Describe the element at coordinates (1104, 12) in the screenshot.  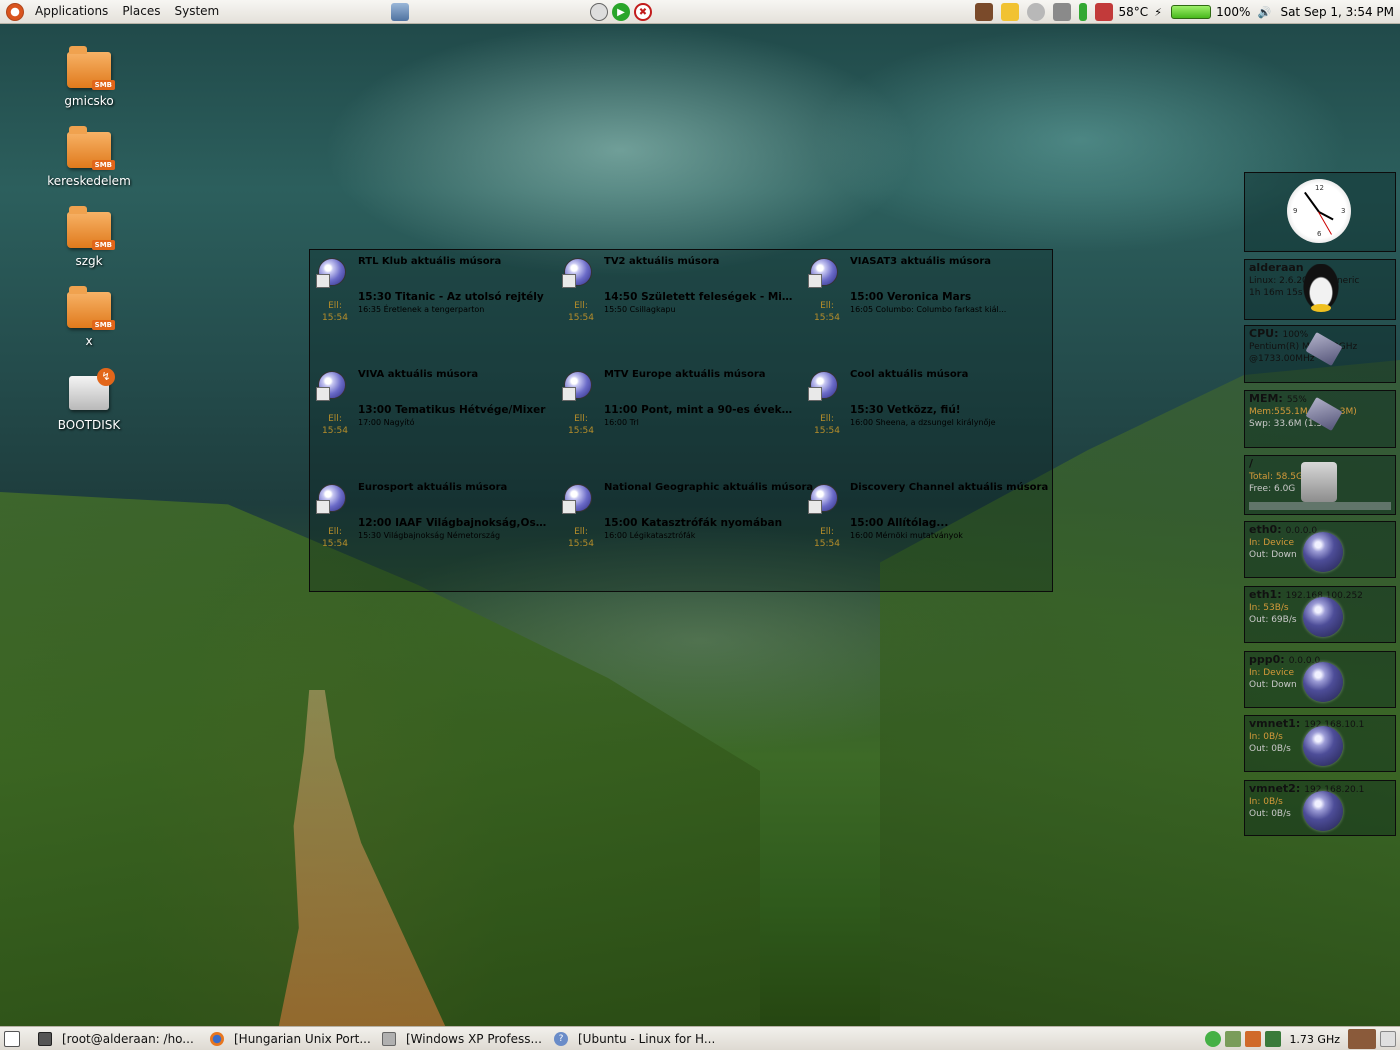
I see `sensor-icon` at that location.